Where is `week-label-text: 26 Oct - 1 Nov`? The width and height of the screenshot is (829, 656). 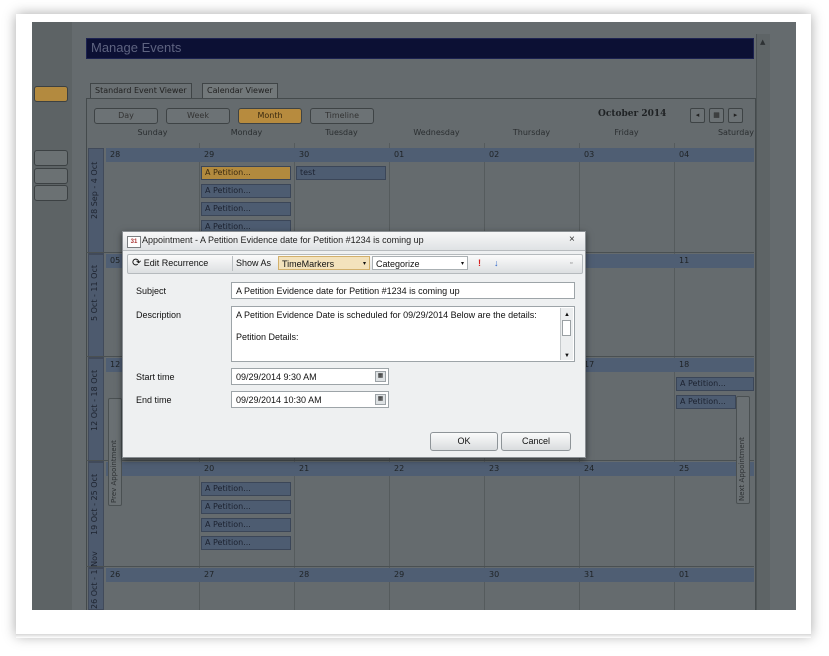 week-label-text: 26 Oct - 1 Nov is located at coordinates (94, 580).